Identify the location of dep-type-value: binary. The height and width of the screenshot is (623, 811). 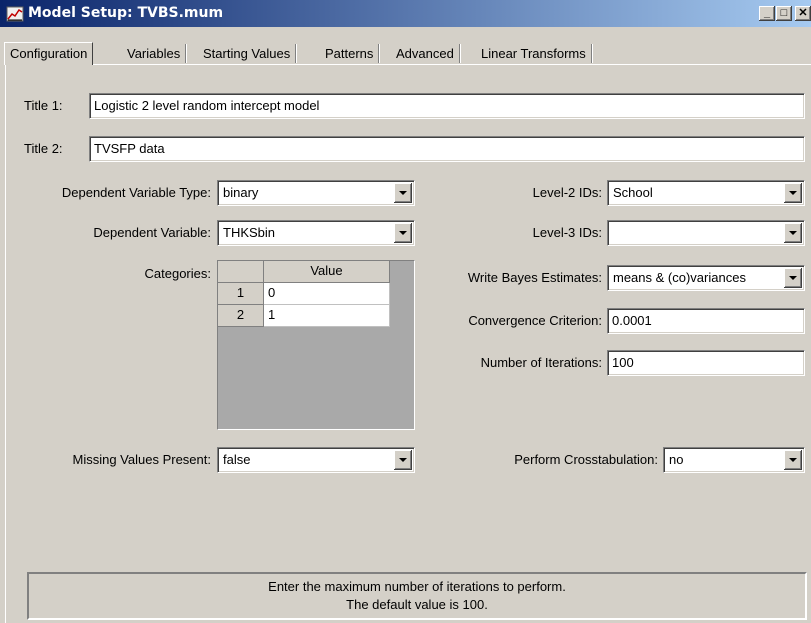
(241, 192).